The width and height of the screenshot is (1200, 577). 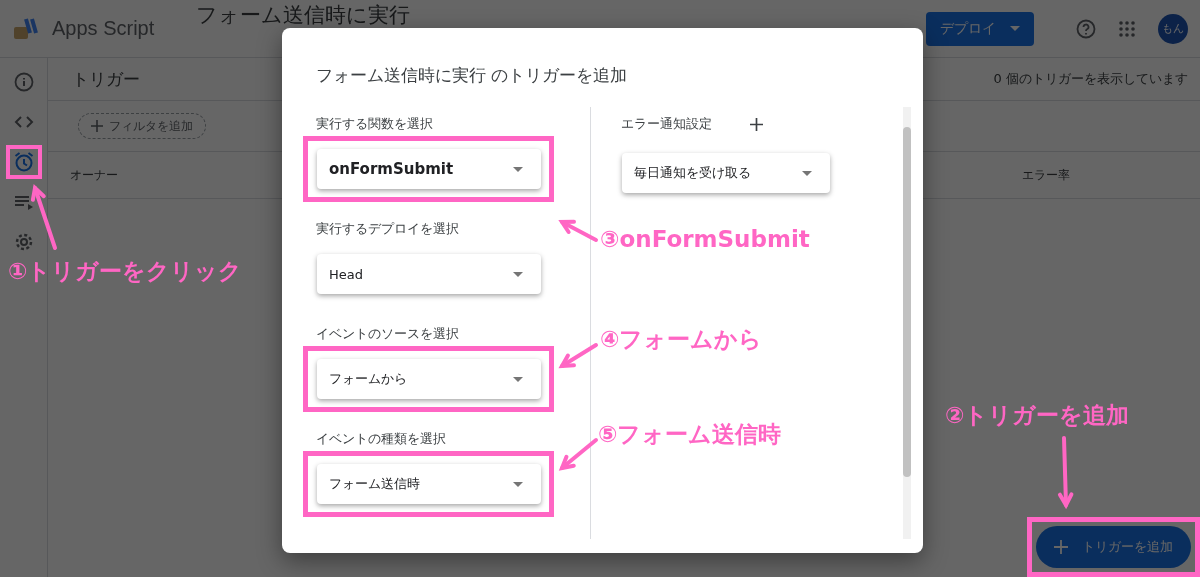 I want to click on field-label: イベントの種類を選択, so click(x=381, y=439).